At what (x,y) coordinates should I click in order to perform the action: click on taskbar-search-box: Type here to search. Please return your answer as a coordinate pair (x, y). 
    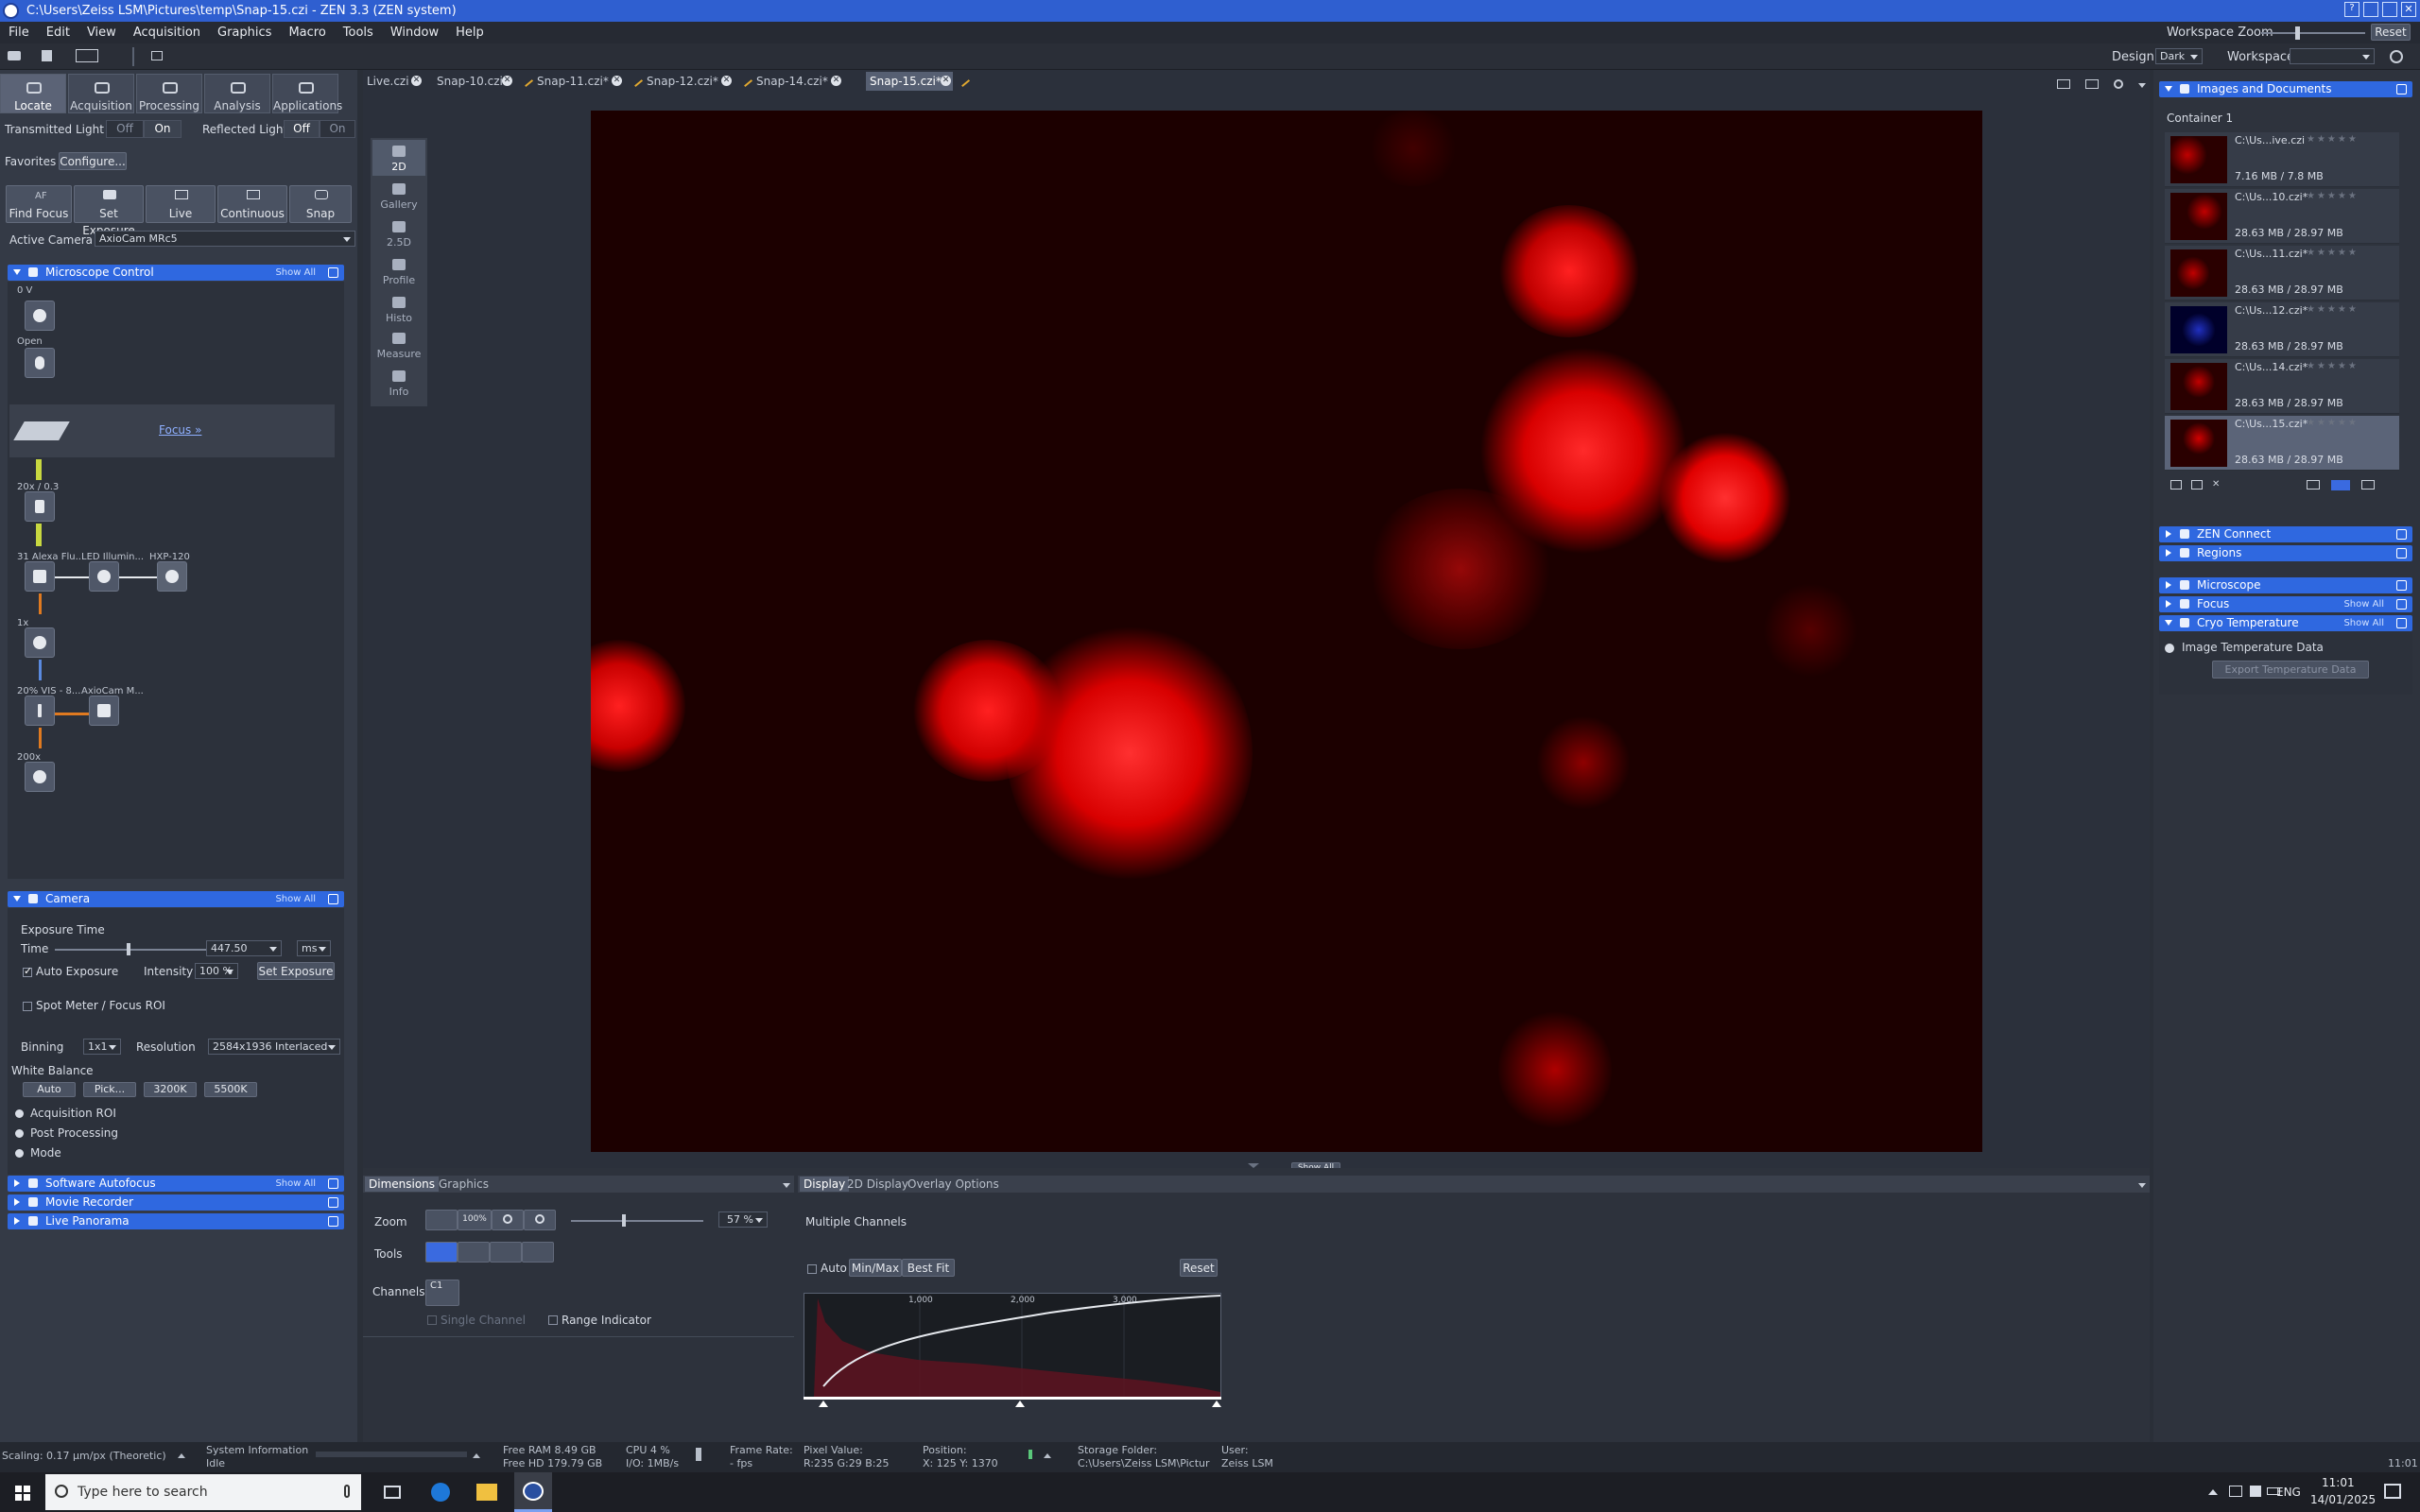
    Looking at the image, I should click on (203, 1492).